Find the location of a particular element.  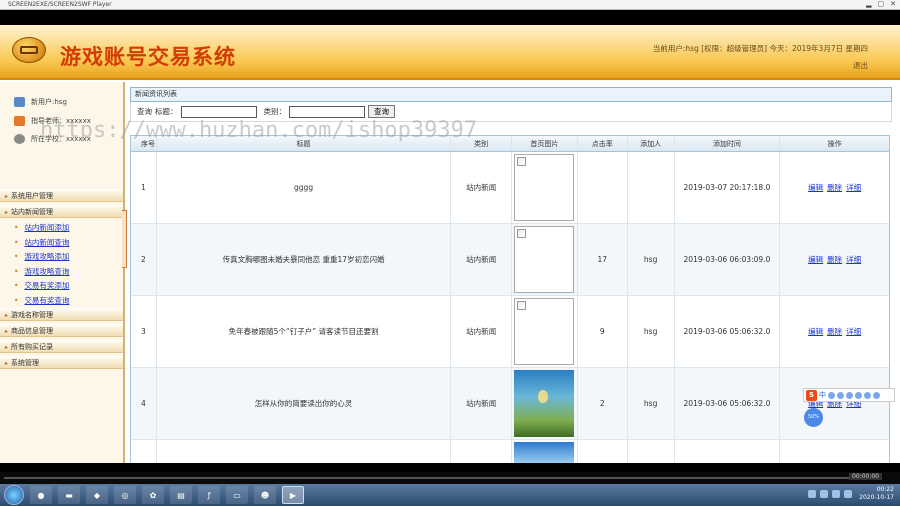

punctuation-icon is located at coordinates (831, 395).